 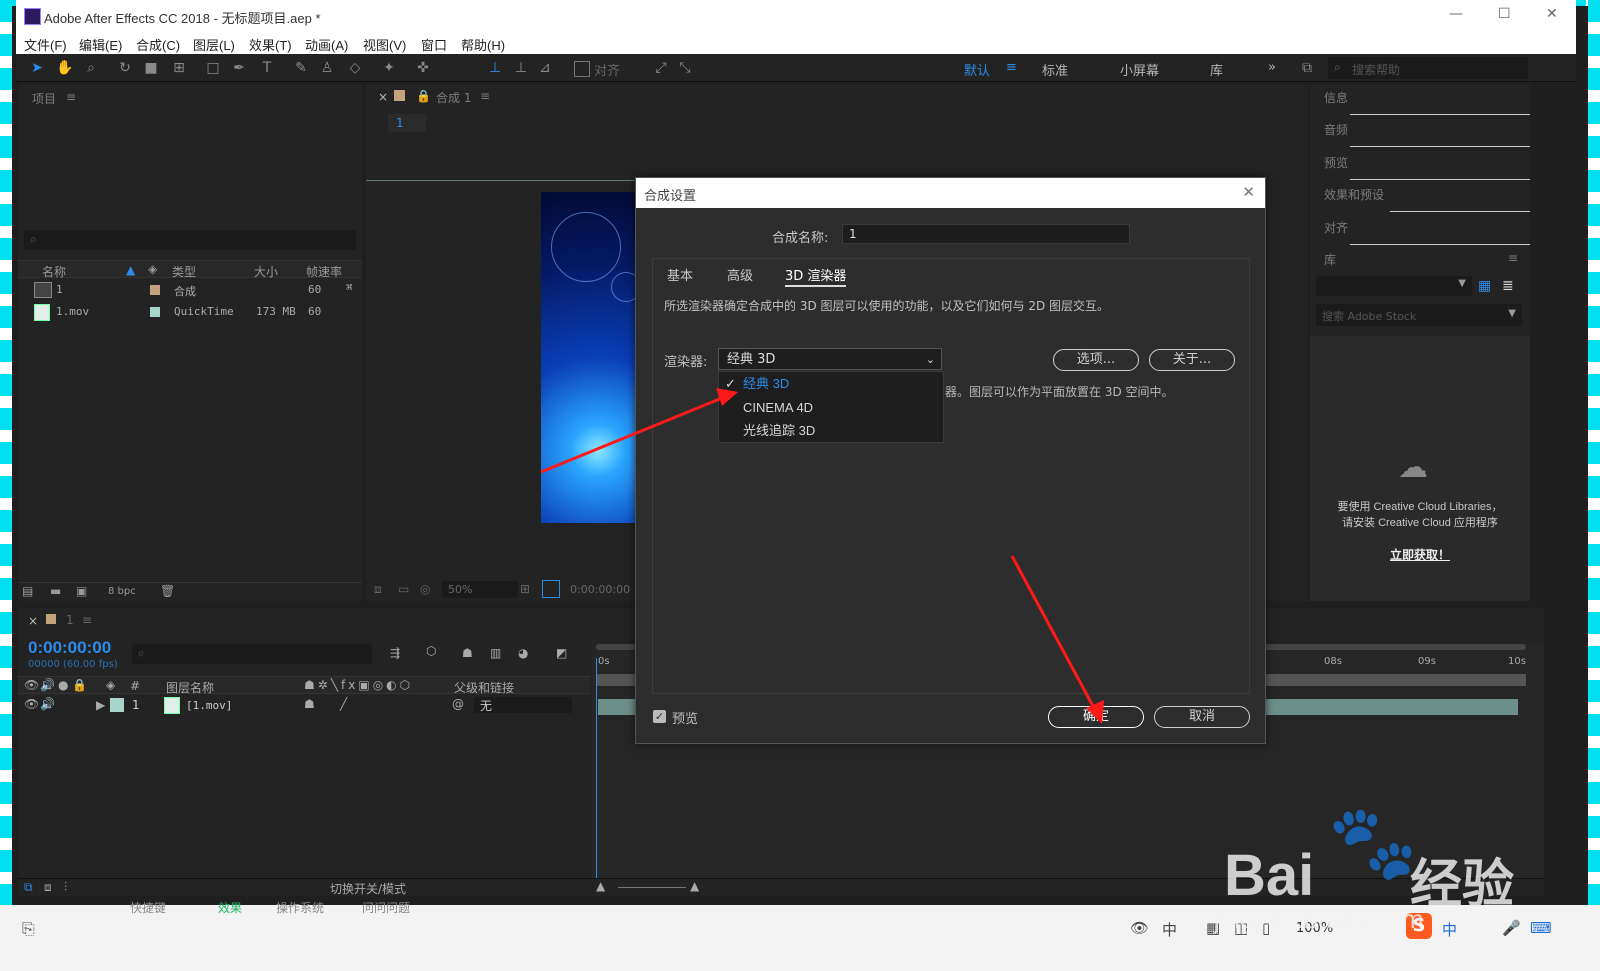 What do you see at coordinates (214, 44) in the screenshot?
I see `menu-layer: 图层(L)` at bounding box center [214, 44].